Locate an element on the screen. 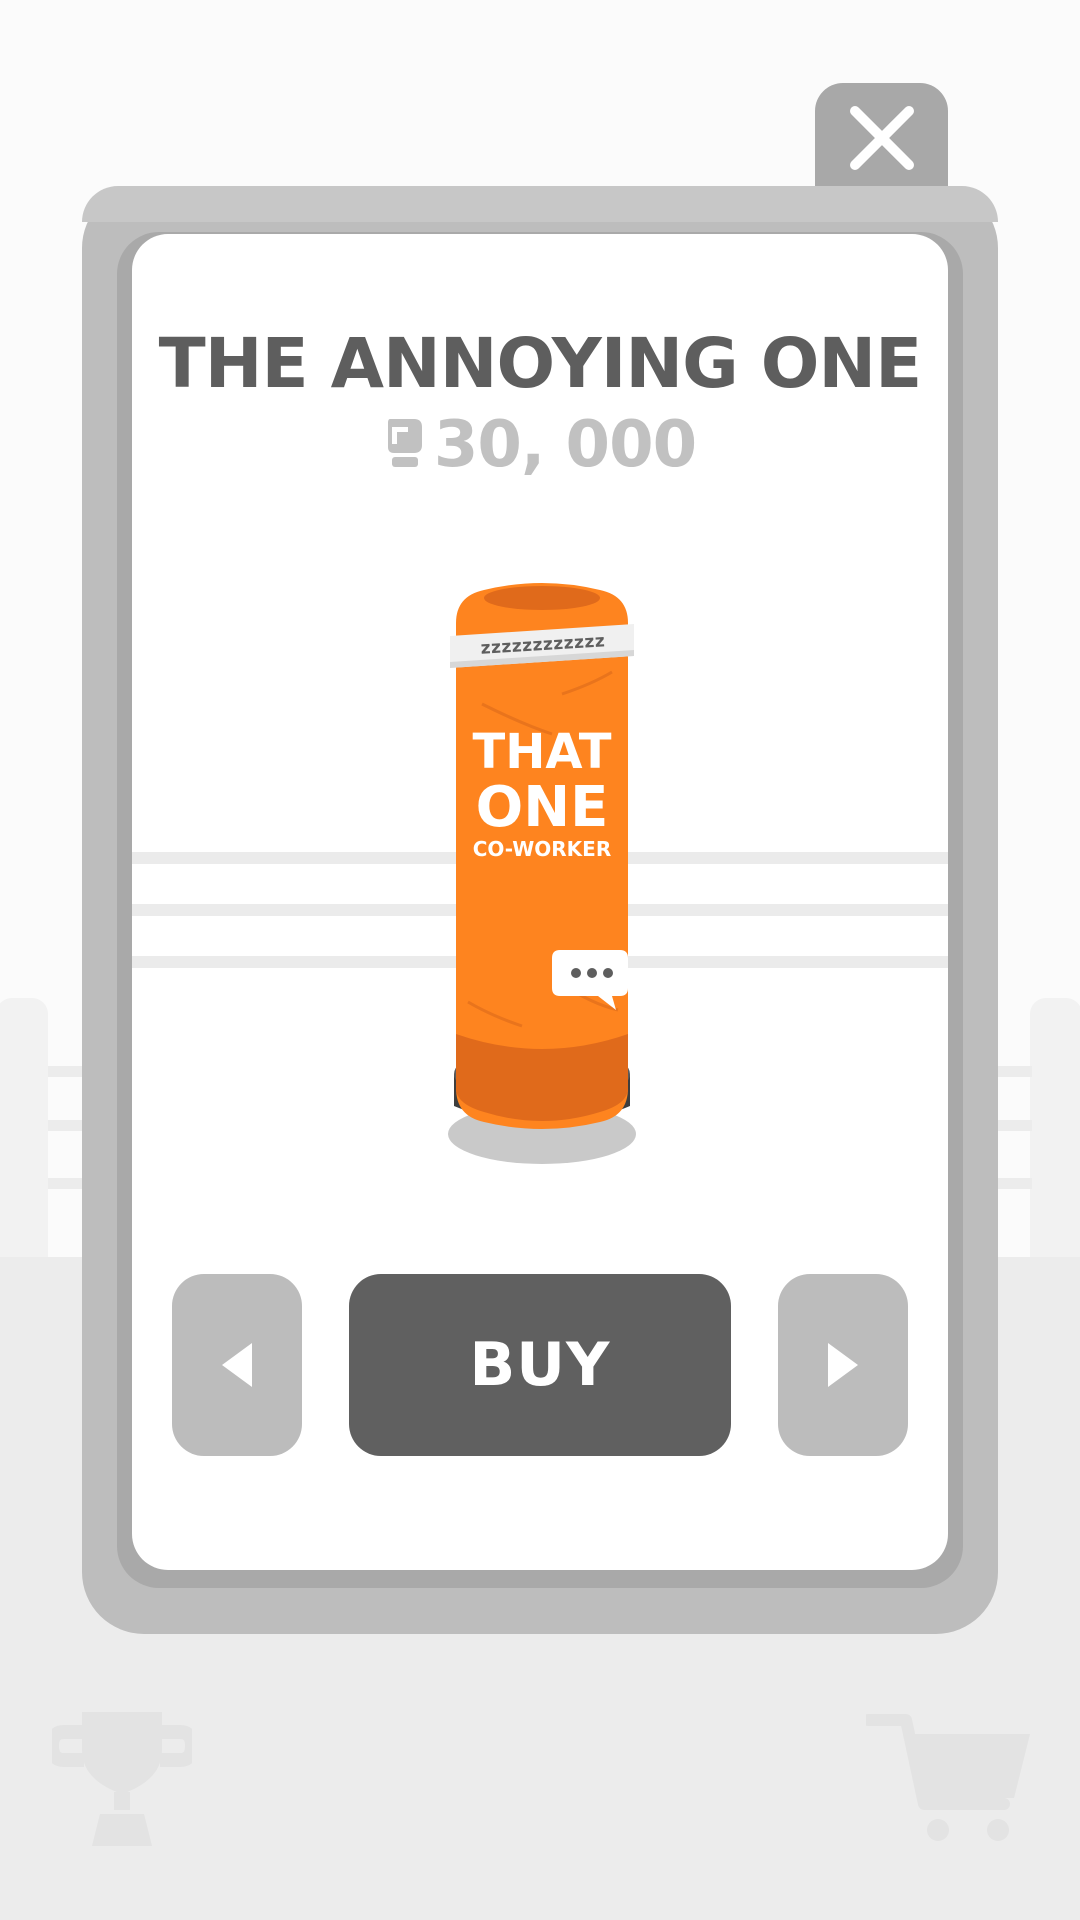 Image resolution: width=1080 pixels, height=1920 pixels. close-button is located at coordinates (881, 143).